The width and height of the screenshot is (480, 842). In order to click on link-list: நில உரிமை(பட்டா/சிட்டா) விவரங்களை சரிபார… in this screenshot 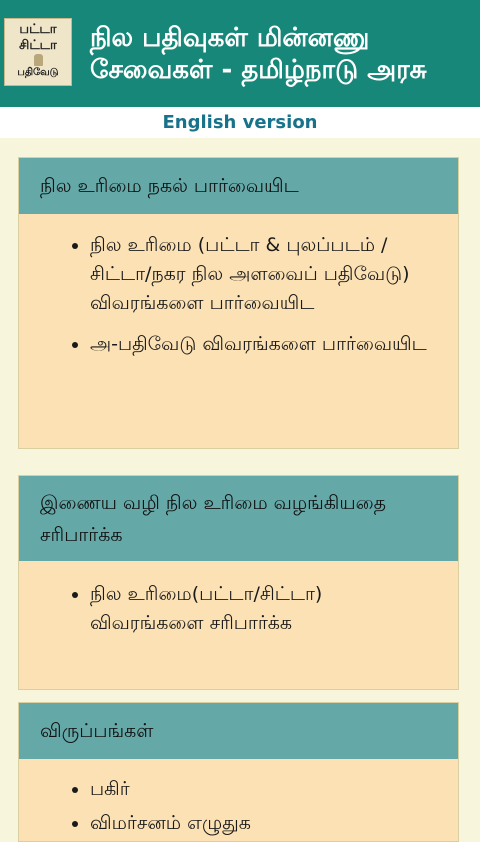, I will do `click(238, 609)`.